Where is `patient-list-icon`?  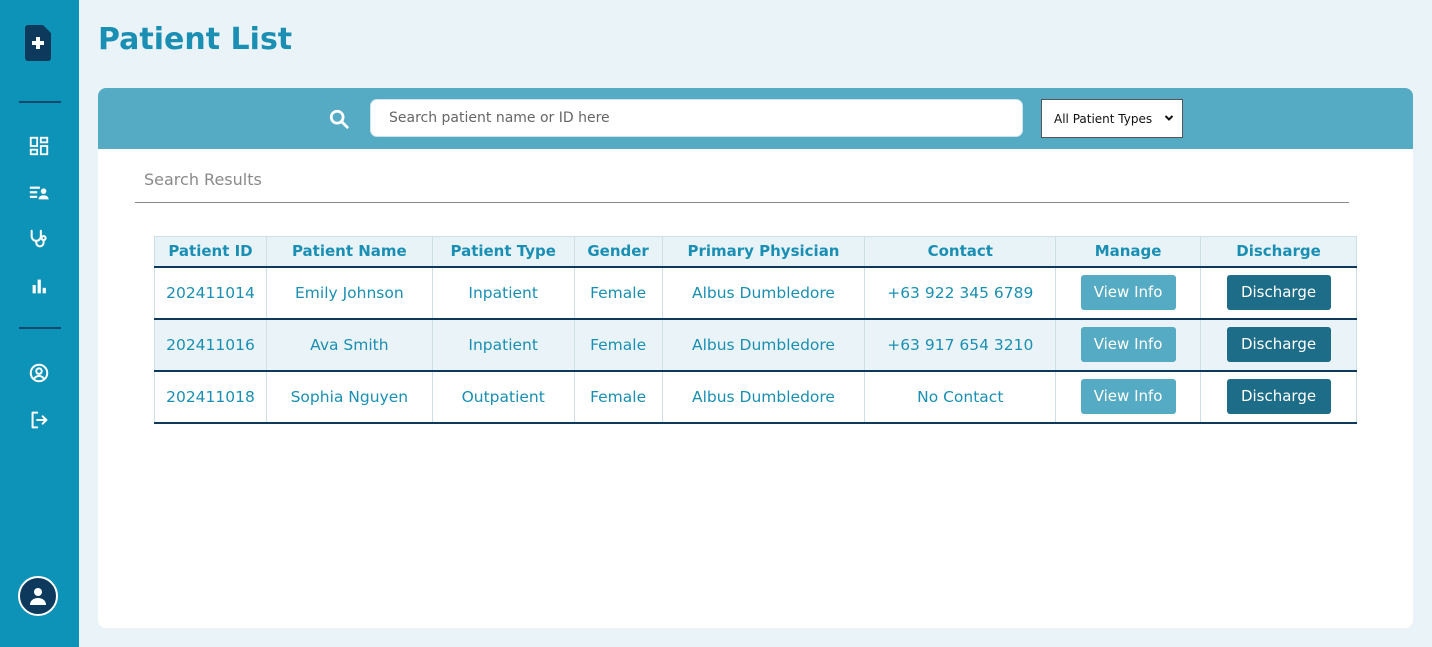
patient-list-icon is located at coordinates (39, 193).